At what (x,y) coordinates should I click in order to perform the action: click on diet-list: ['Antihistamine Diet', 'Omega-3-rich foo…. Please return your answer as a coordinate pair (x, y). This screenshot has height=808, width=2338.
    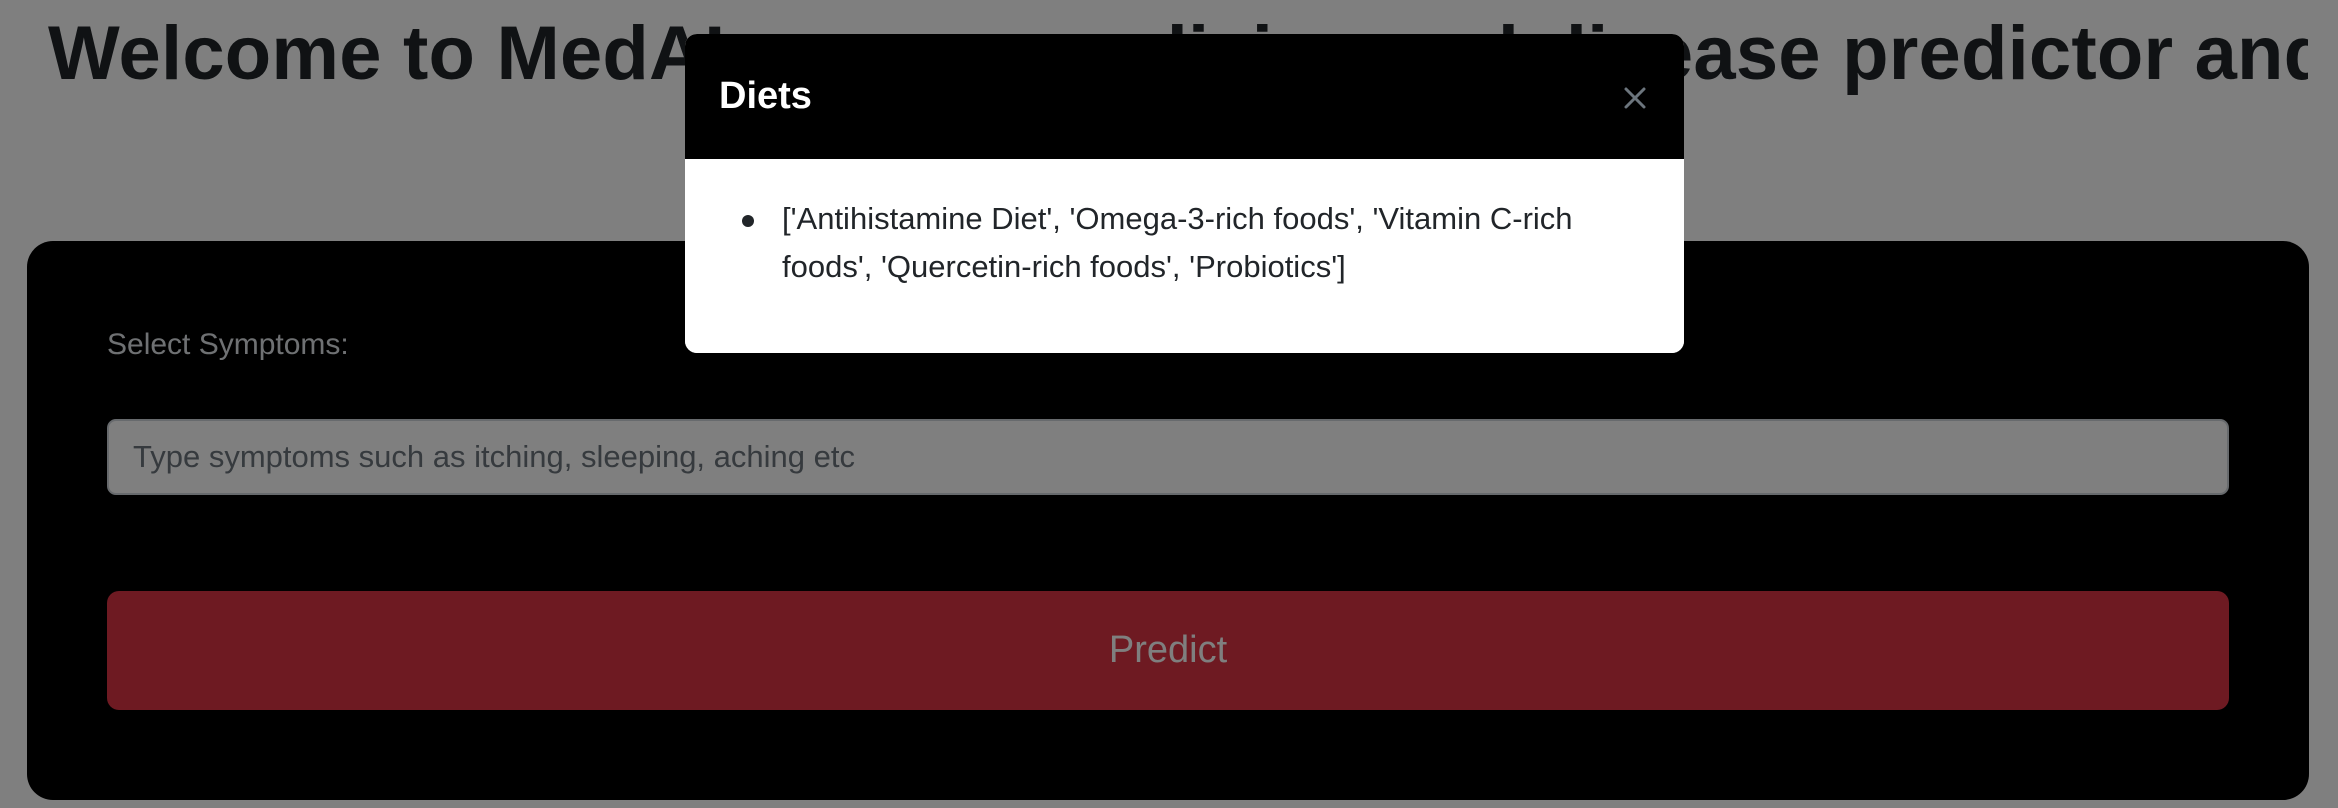
    Looking at the image, I should click on (1187, 243).